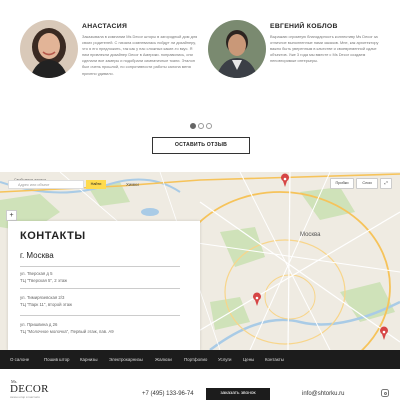  Describe the element at coordinates (386, 183) in the screenshot. I see `fullscreen-icon: ⤢` at that location.